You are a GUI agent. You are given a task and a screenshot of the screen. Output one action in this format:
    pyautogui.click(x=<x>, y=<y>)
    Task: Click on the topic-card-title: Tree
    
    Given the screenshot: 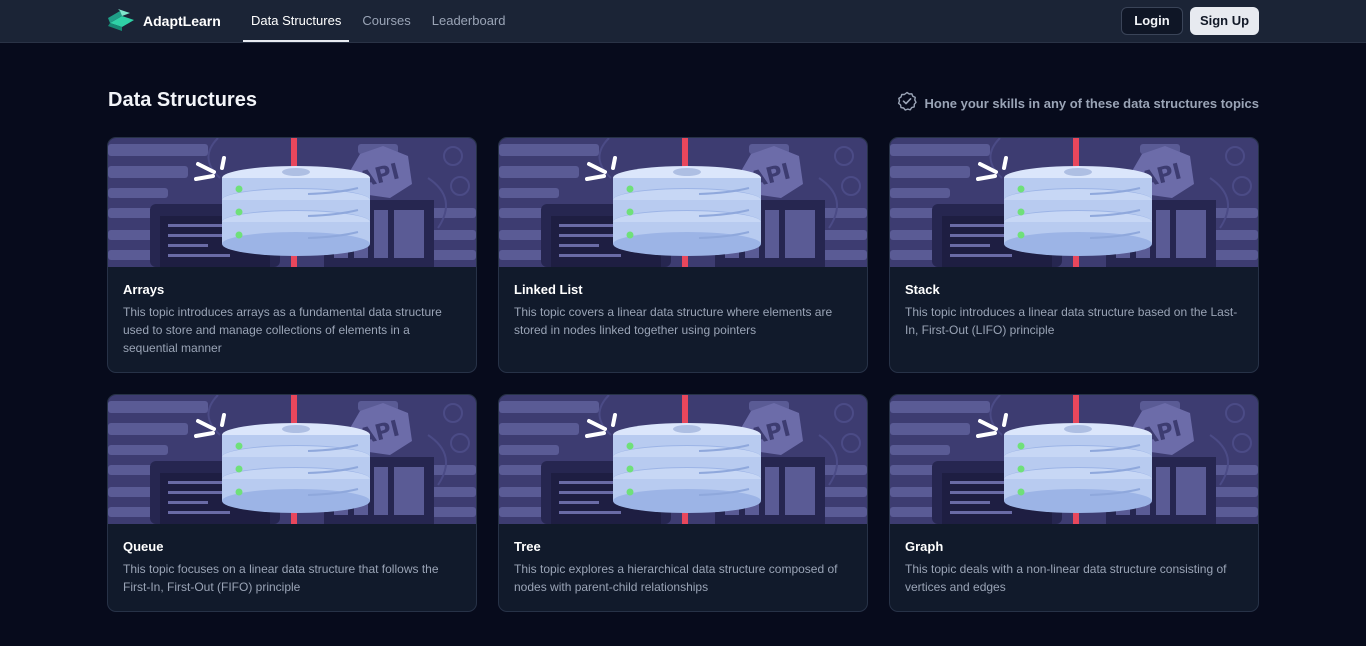 What is the action you would take?
    pyautogui.click(x=527, y=546)
    